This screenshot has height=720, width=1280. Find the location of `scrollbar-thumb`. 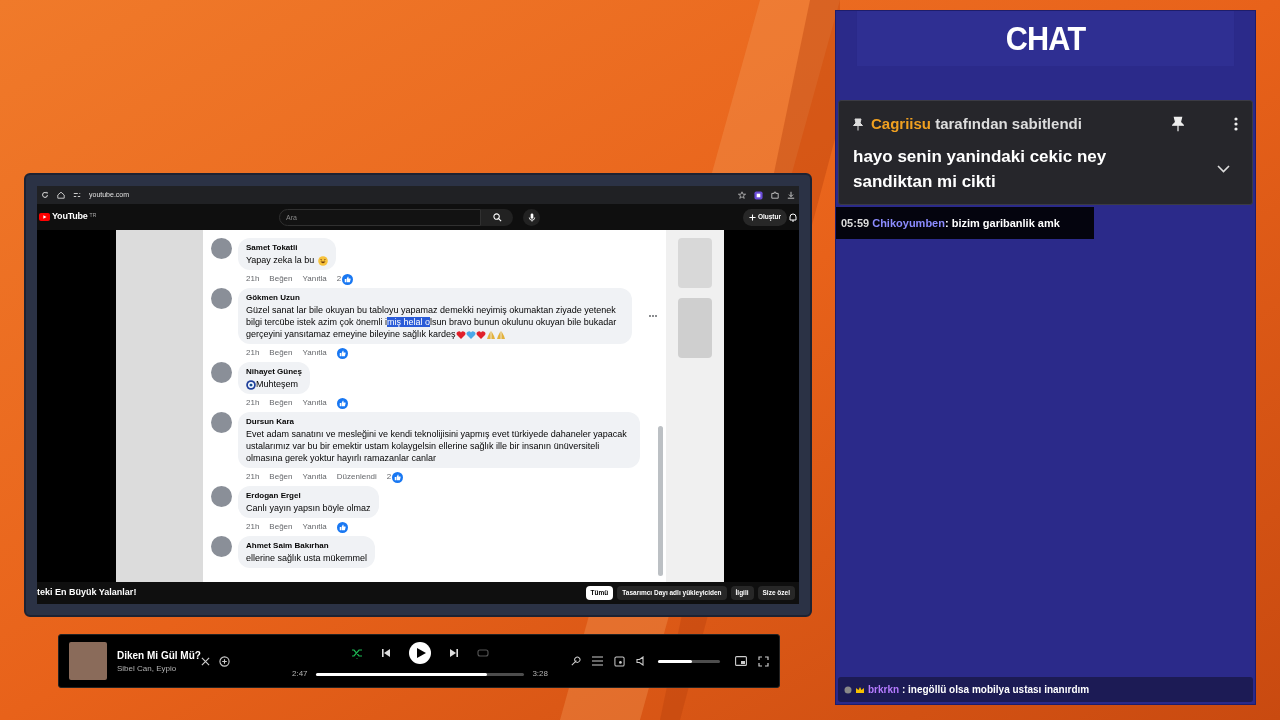

scrollbar-thumb is located at coordinates (660, 501).